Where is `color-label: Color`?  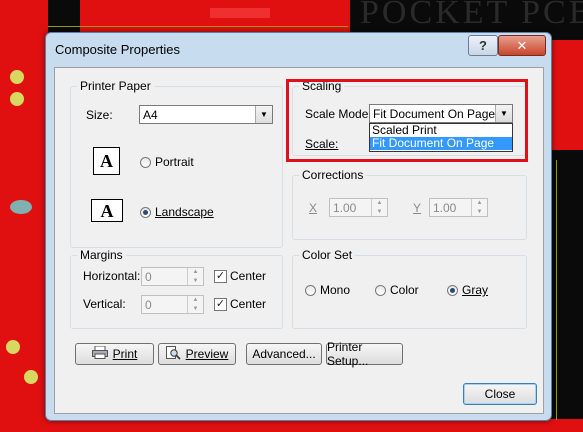 color-label: Color is located at coordinates (404, 290).